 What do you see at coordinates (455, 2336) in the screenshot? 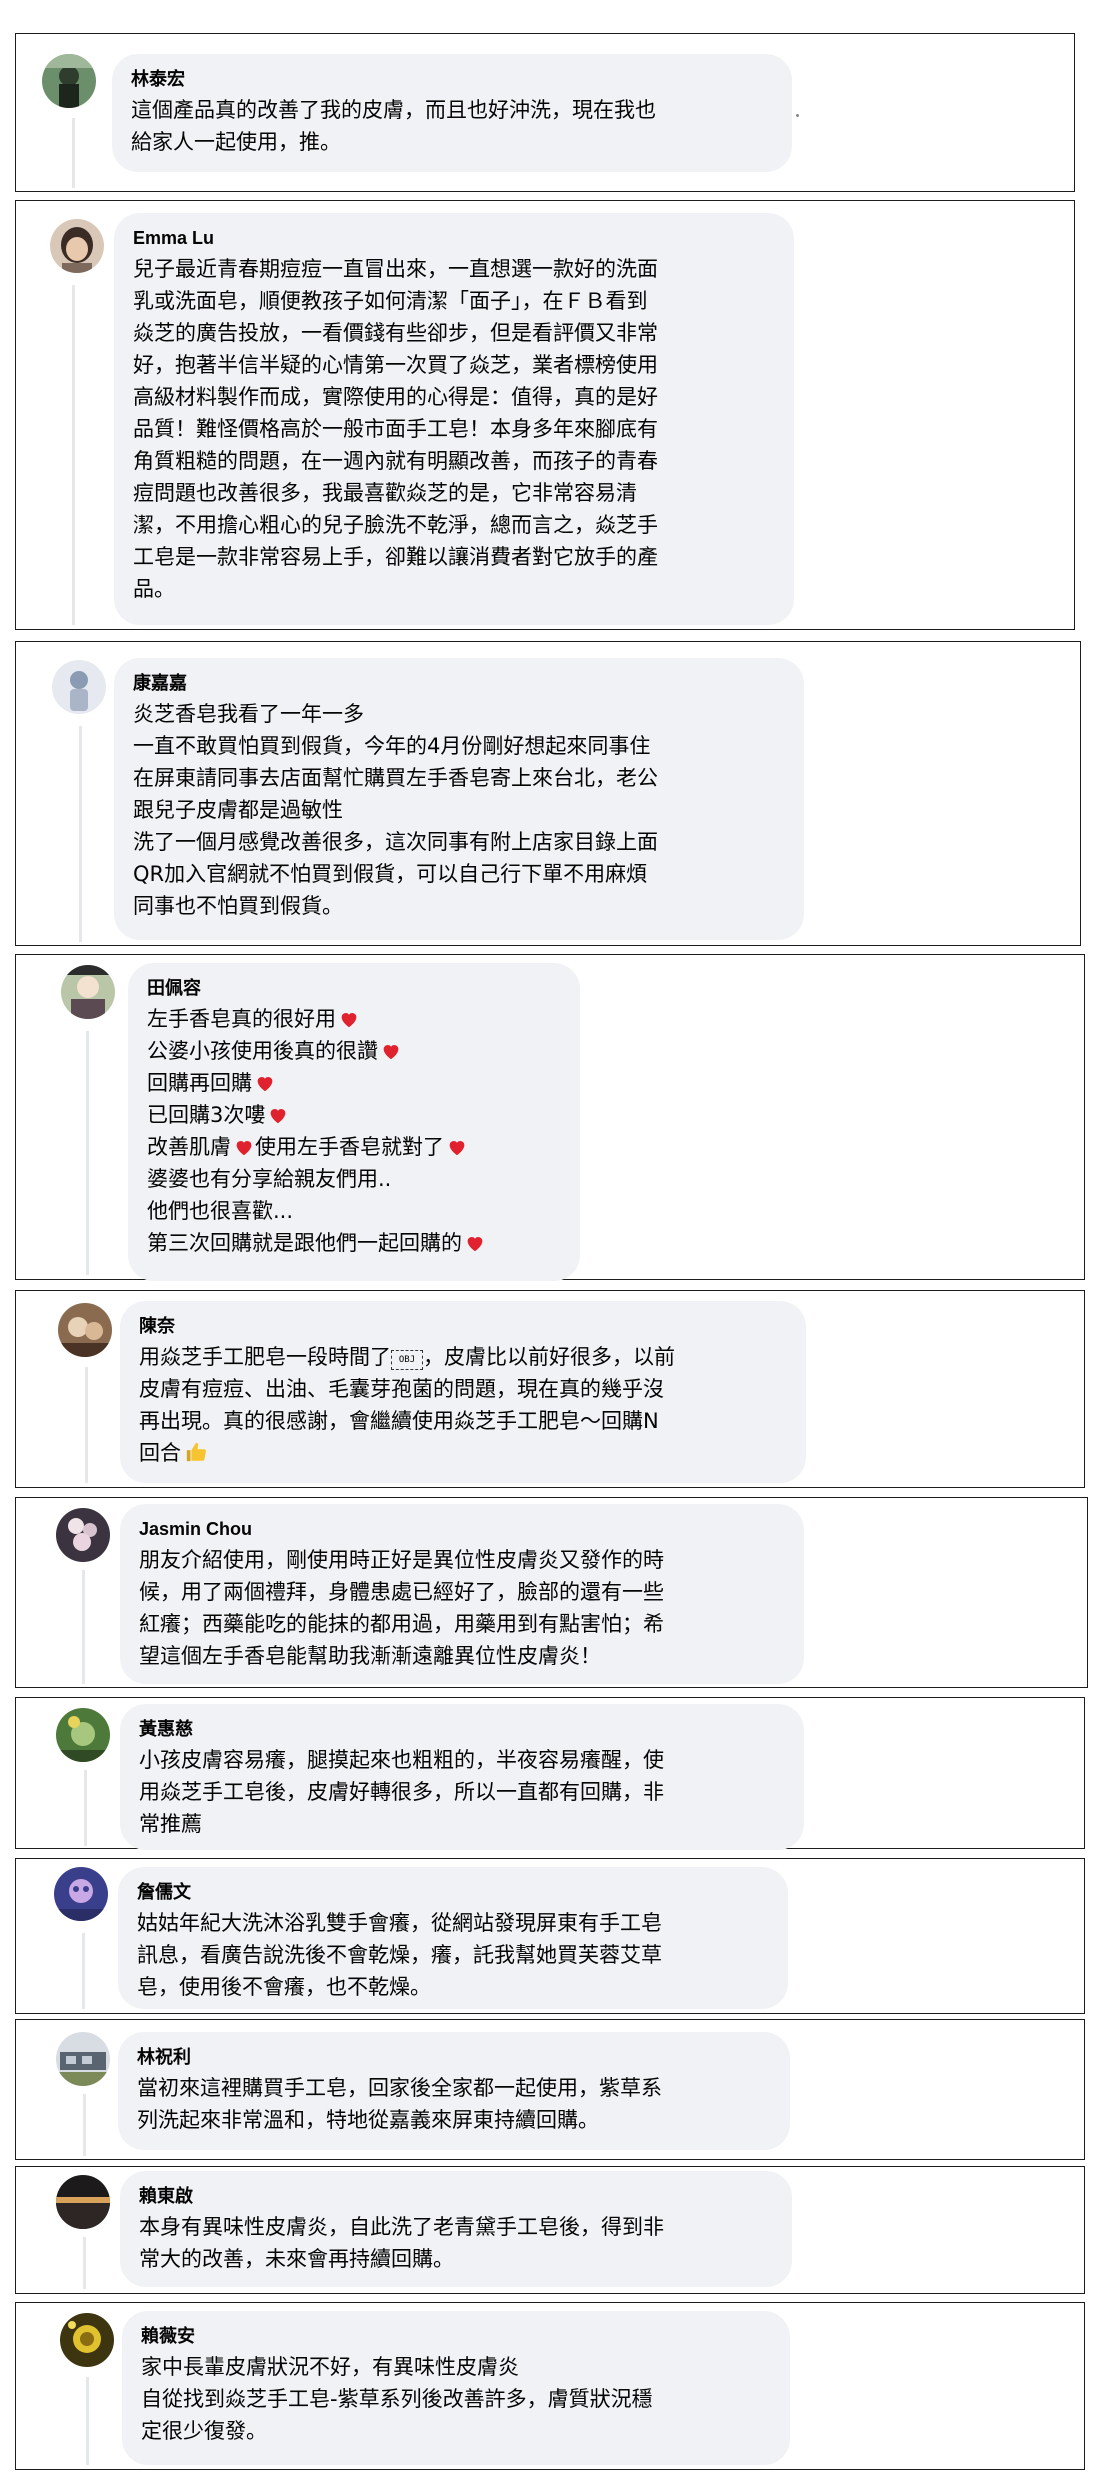
I see `commenter-name: 賴薇安` at bounding box center [455, 2336].